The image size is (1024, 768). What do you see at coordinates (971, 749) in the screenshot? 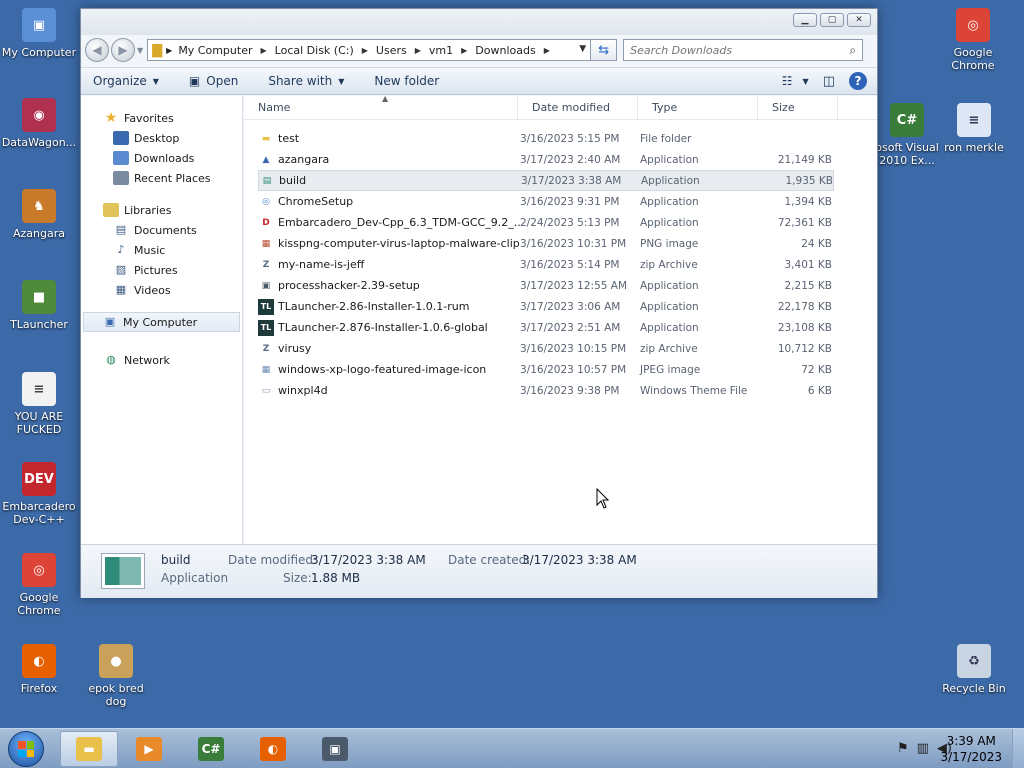
I see `clock: 3:39 AM 3/17/2023` at bounding box center [971, 749].